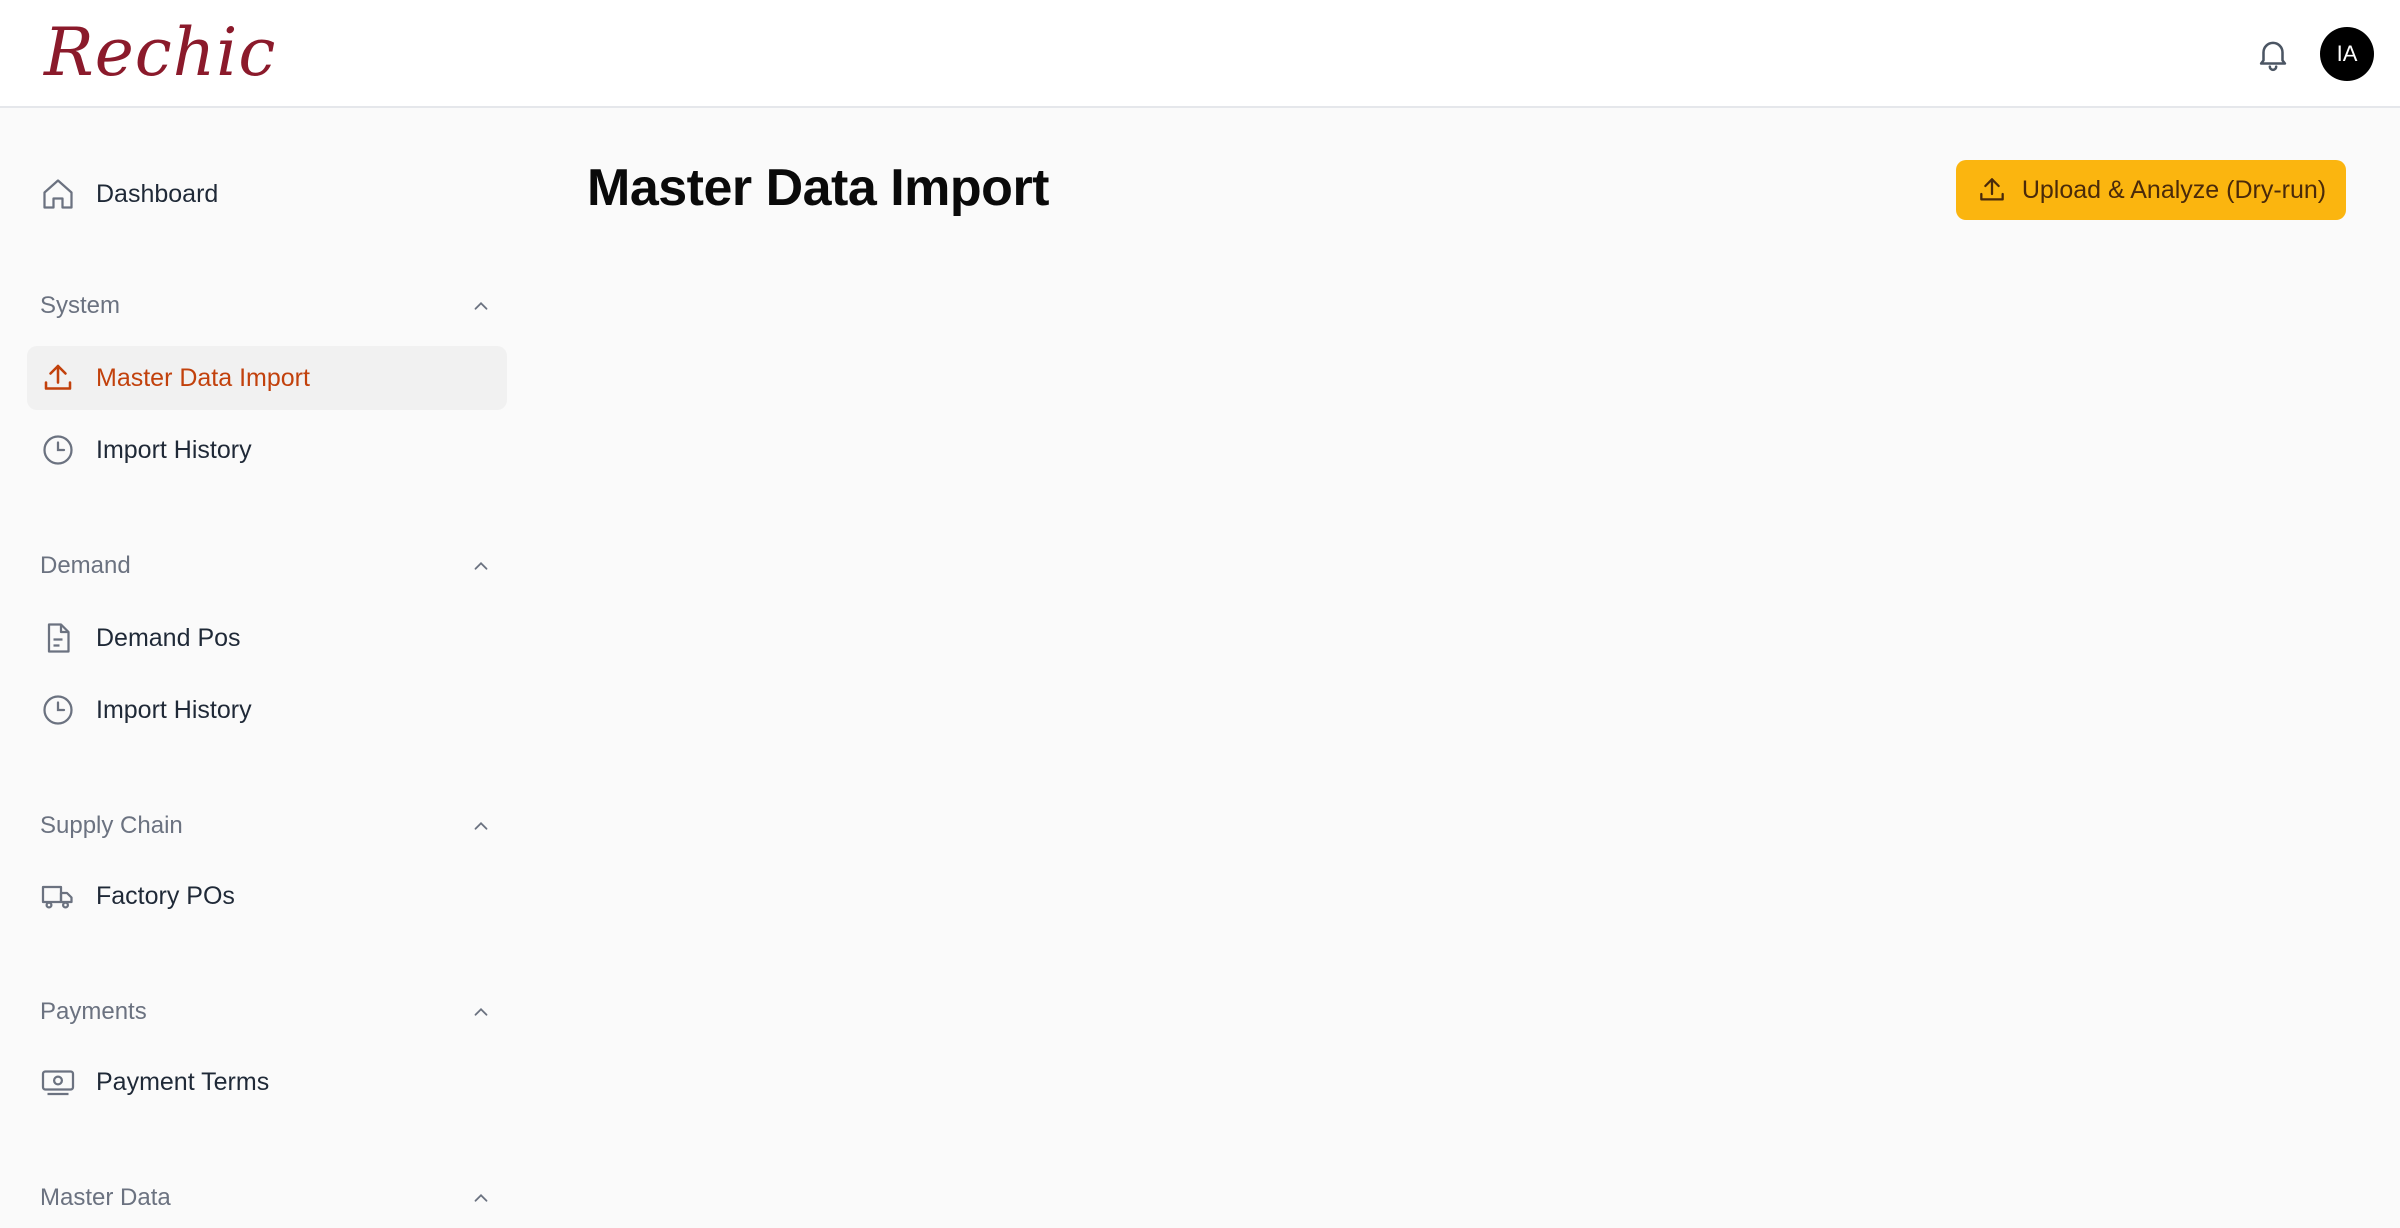 The height and width of the screenshot is (1228, 2400). Describe the element at coordinates (58, 638) in the screenshot. I see `document-icon` at that location.